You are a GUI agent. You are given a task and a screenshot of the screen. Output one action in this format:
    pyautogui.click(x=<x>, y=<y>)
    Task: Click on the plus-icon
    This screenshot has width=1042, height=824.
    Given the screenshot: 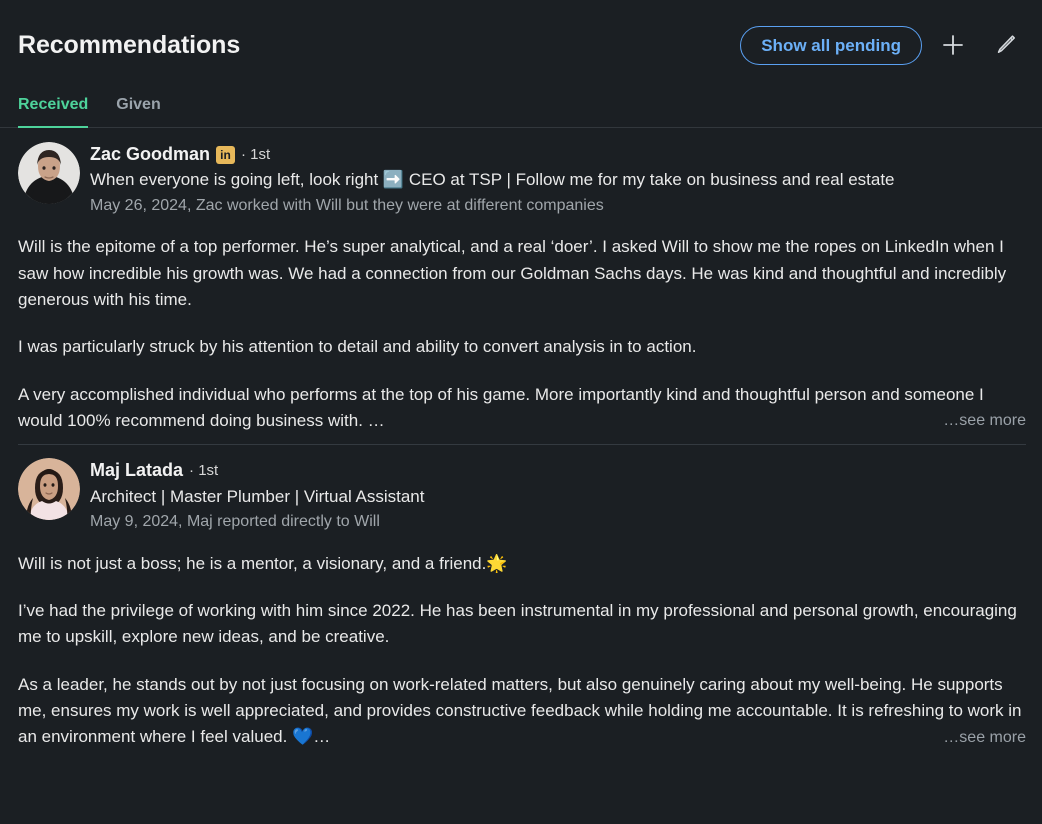 What is the action you would take?
    pyautogui.click(x=953, y=45)
    